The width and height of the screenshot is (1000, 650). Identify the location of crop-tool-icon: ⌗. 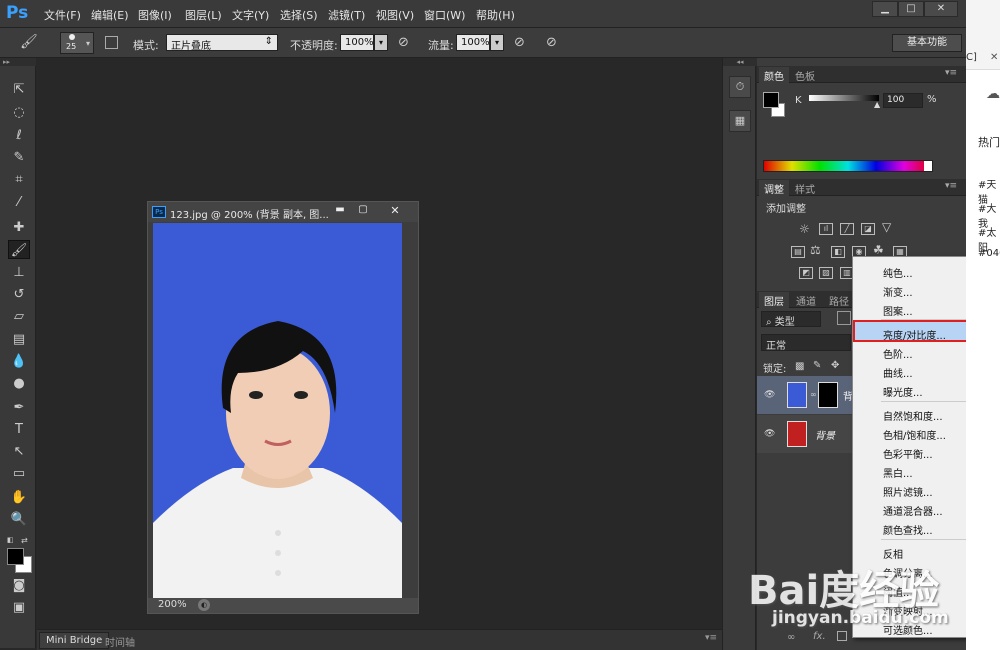
(19, 179).